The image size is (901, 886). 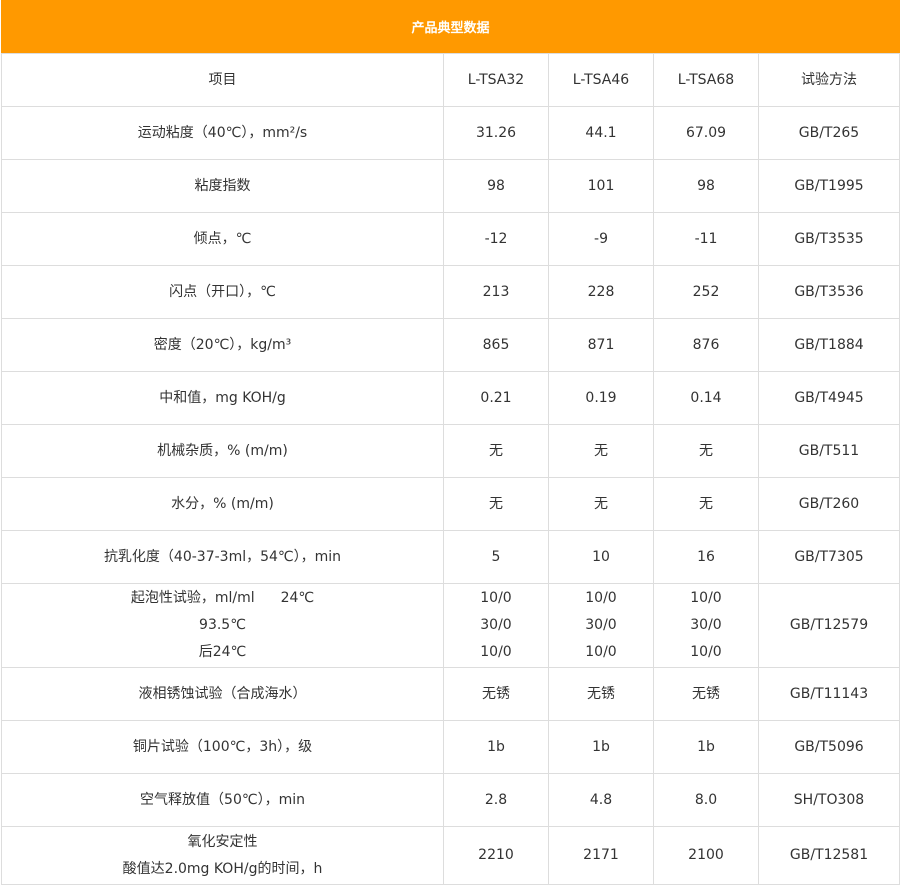 I want to click on table-row: 液相锈蚀试验（合成海水） 无锈 无锈 无锈 GB/T11143, so click(x=450, y=694).